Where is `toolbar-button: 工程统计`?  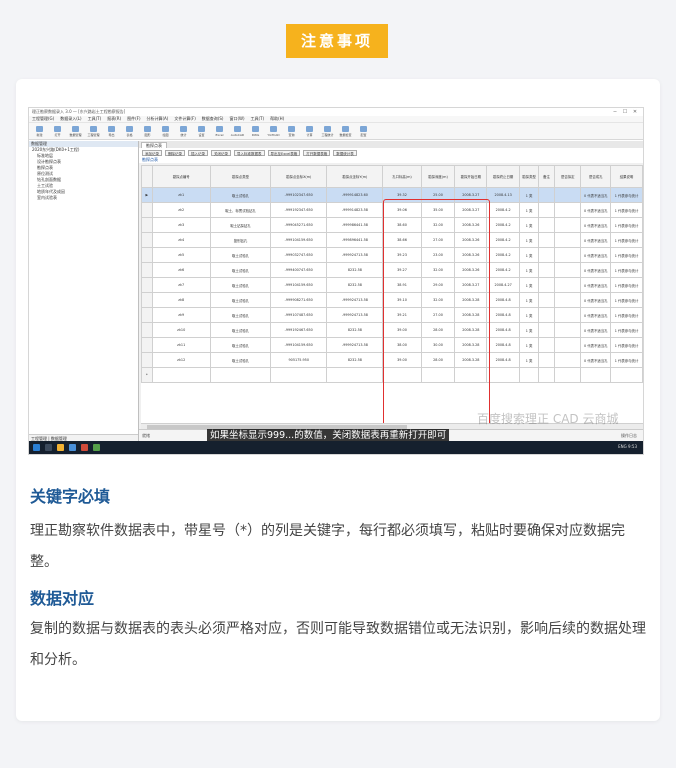 toolbar-button: 工程统计 is located at coordinates (327, 131).